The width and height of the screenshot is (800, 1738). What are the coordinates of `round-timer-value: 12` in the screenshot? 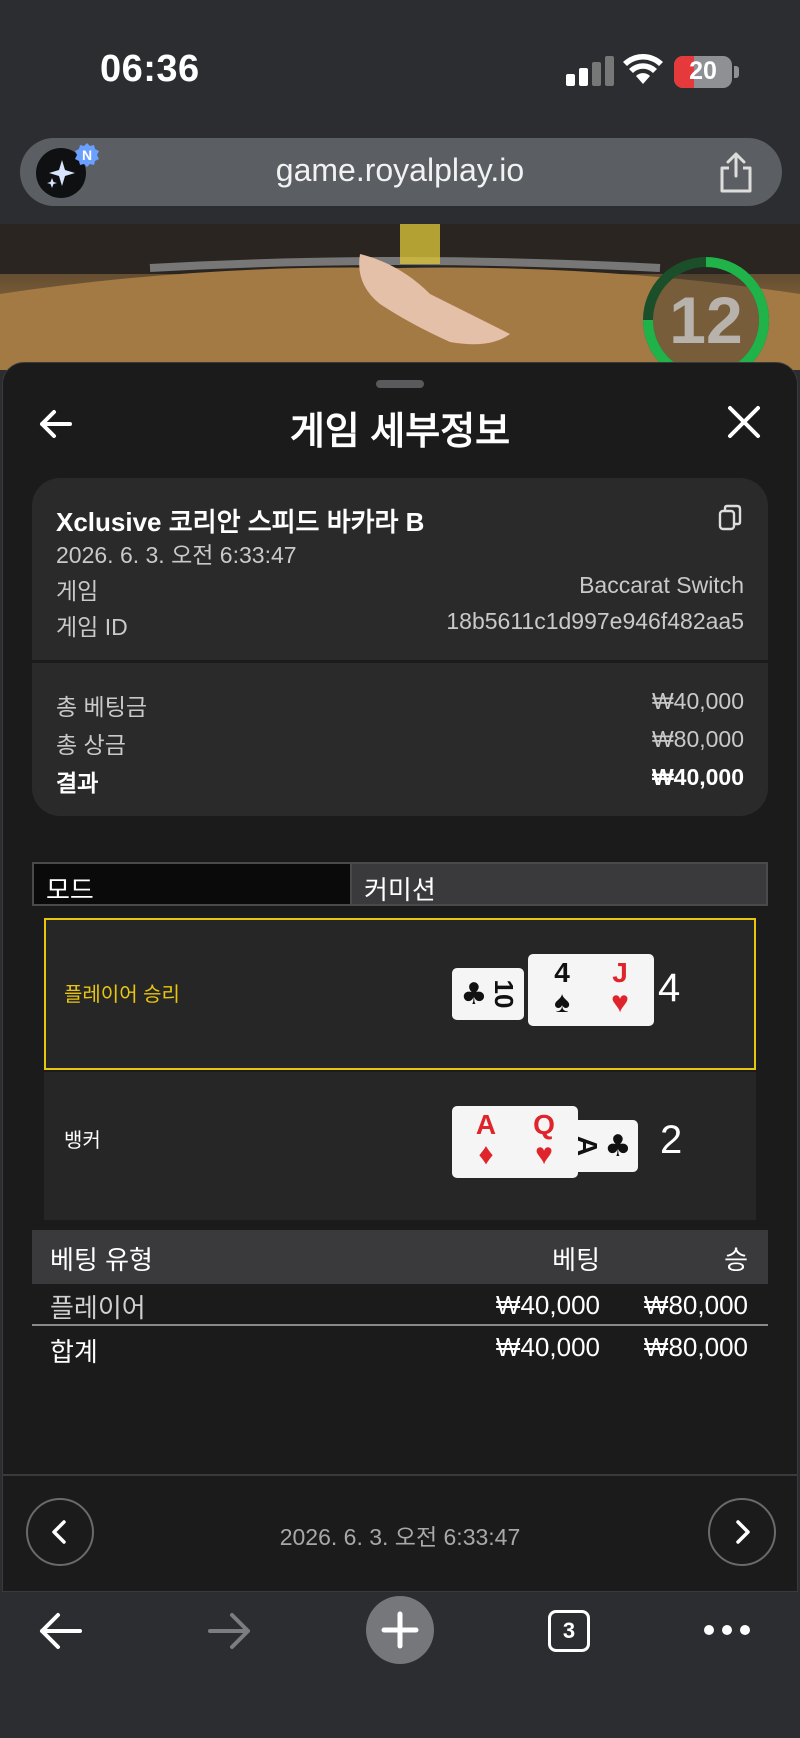 It's located at (706, 320).